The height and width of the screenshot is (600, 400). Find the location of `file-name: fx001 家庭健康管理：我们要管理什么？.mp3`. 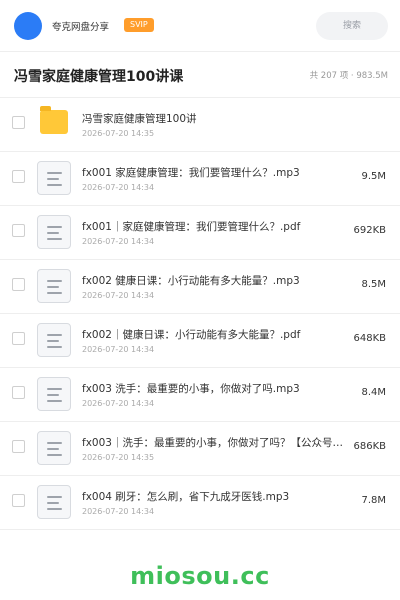

file-name: fx001 家庭健康管理：我们要管理什么？.mp3 is located at coordinates (213, 172).